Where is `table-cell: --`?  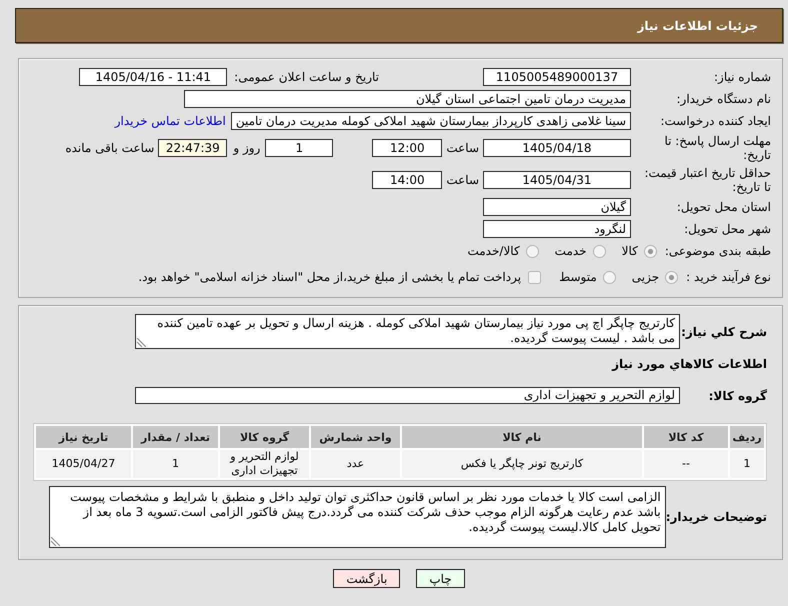 table-cell: -- is located at coordinates (686, 464).